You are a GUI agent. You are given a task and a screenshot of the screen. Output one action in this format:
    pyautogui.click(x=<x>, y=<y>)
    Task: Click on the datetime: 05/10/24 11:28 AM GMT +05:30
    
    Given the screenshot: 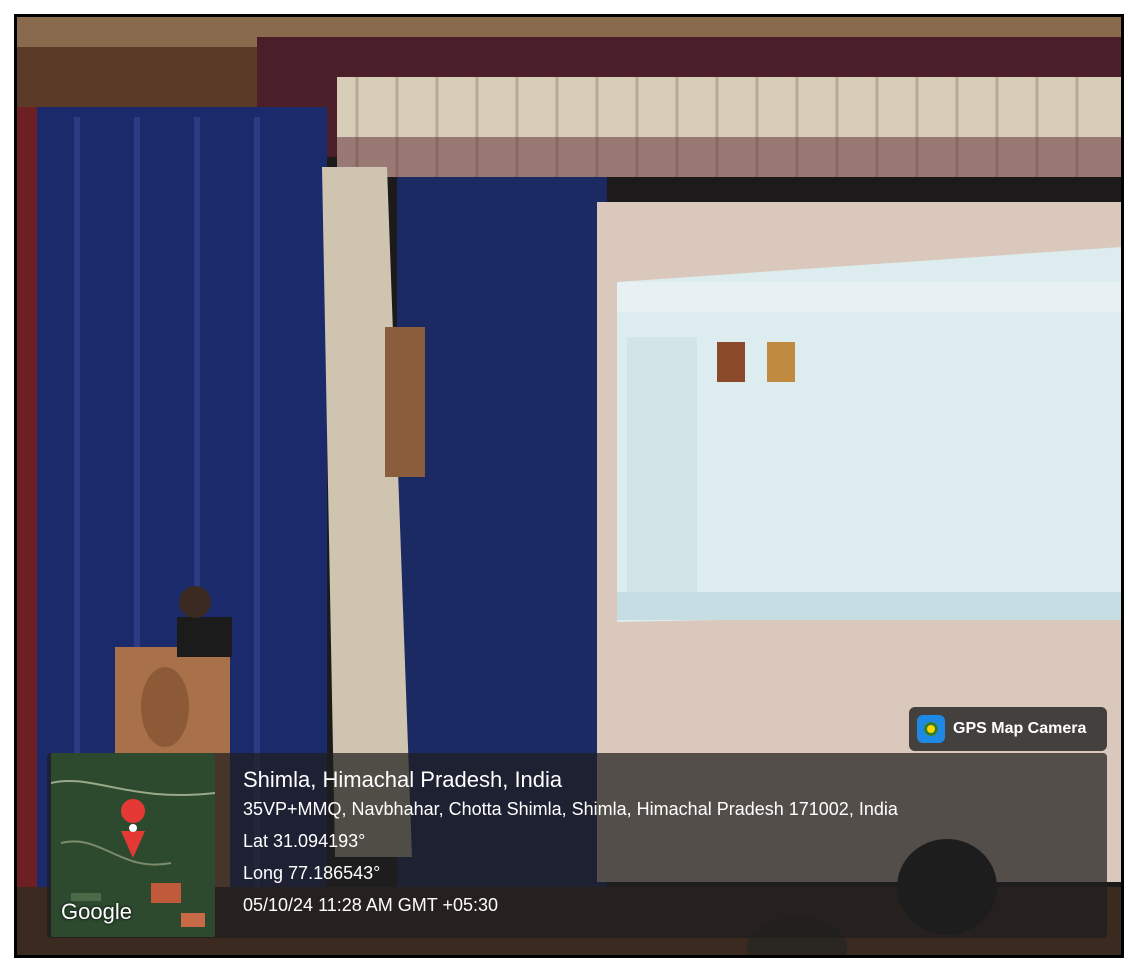 What is the action you would take?
    pyautogui.click(x=371, y=905)
    